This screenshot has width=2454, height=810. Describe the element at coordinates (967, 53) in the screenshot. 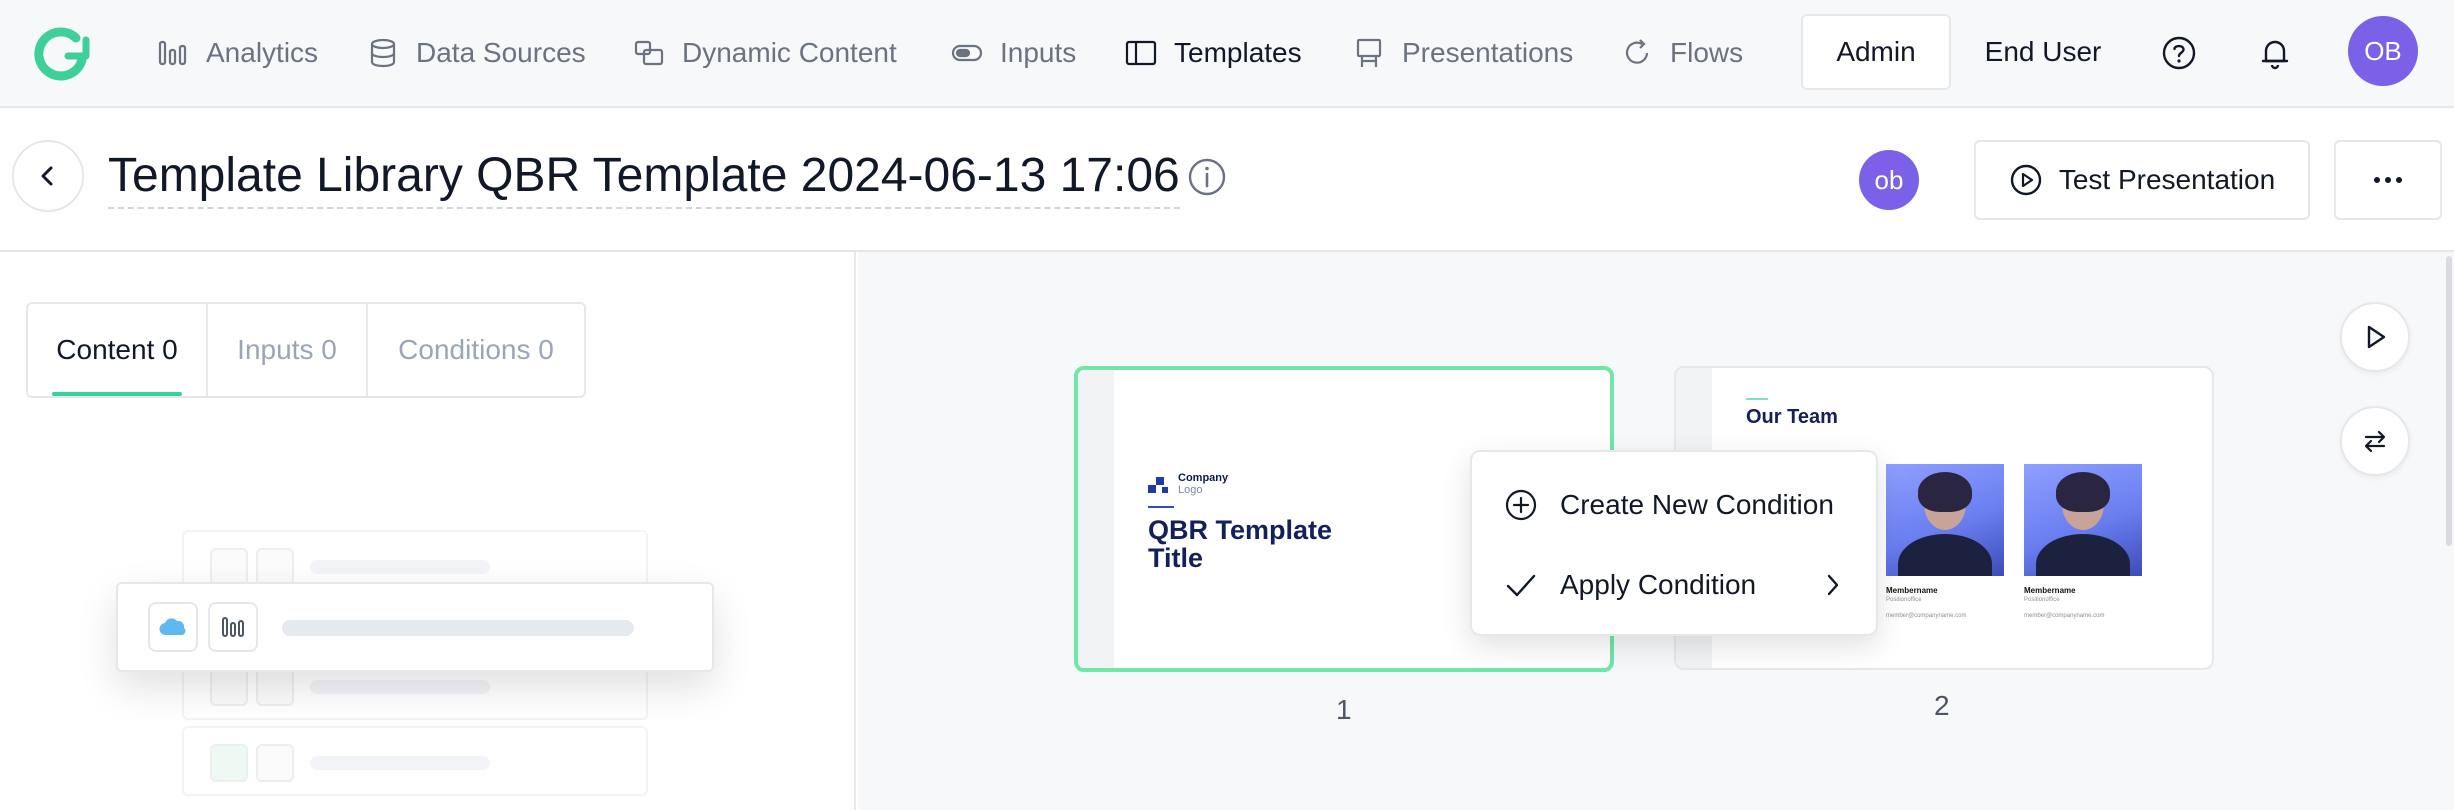

I see `toggle-input-icon` at that location.